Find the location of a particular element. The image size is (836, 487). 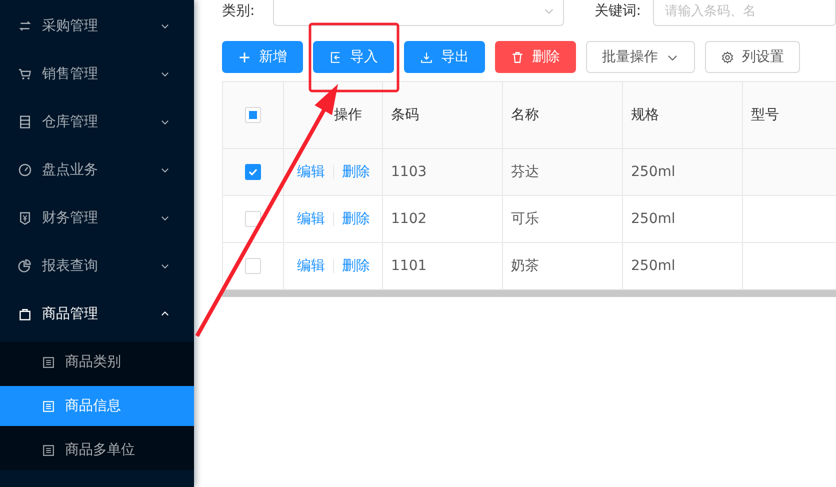

table-cell: 1102 is located at coordinates (409, 219).